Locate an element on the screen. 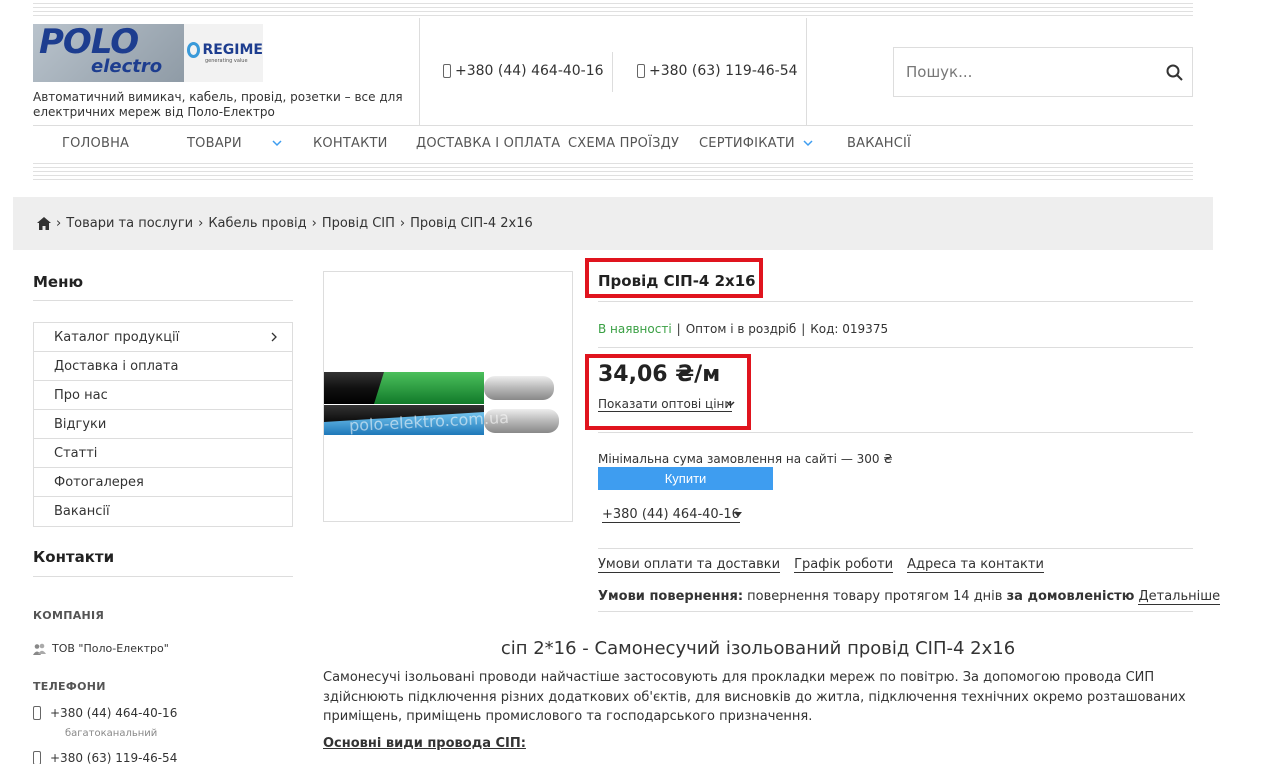 This screenshot has height=764, width=1286. sidebar-menu-title: Меню is located at coordinates (58, 282).